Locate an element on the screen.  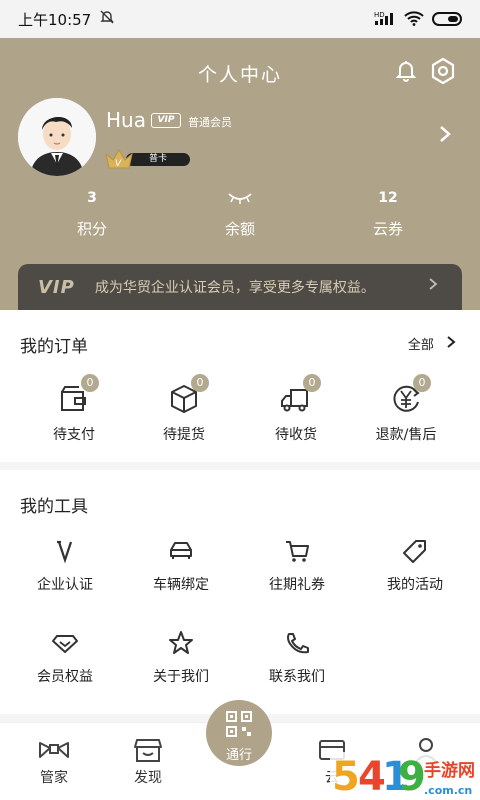
star-icon is located at coordinates (181, 643).